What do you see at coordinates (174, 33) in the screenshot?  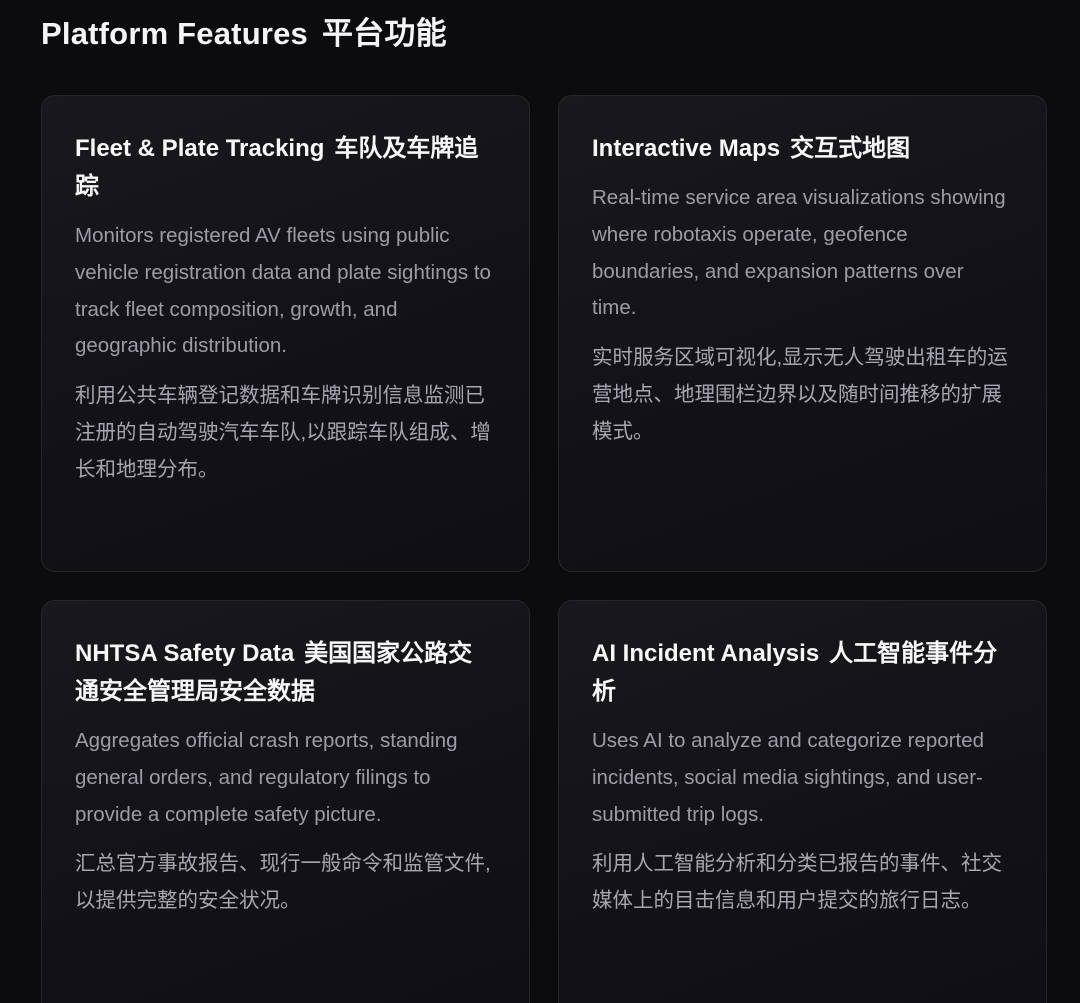 I see `section-title-en: Platform Features` at bounding box center [174, 33].